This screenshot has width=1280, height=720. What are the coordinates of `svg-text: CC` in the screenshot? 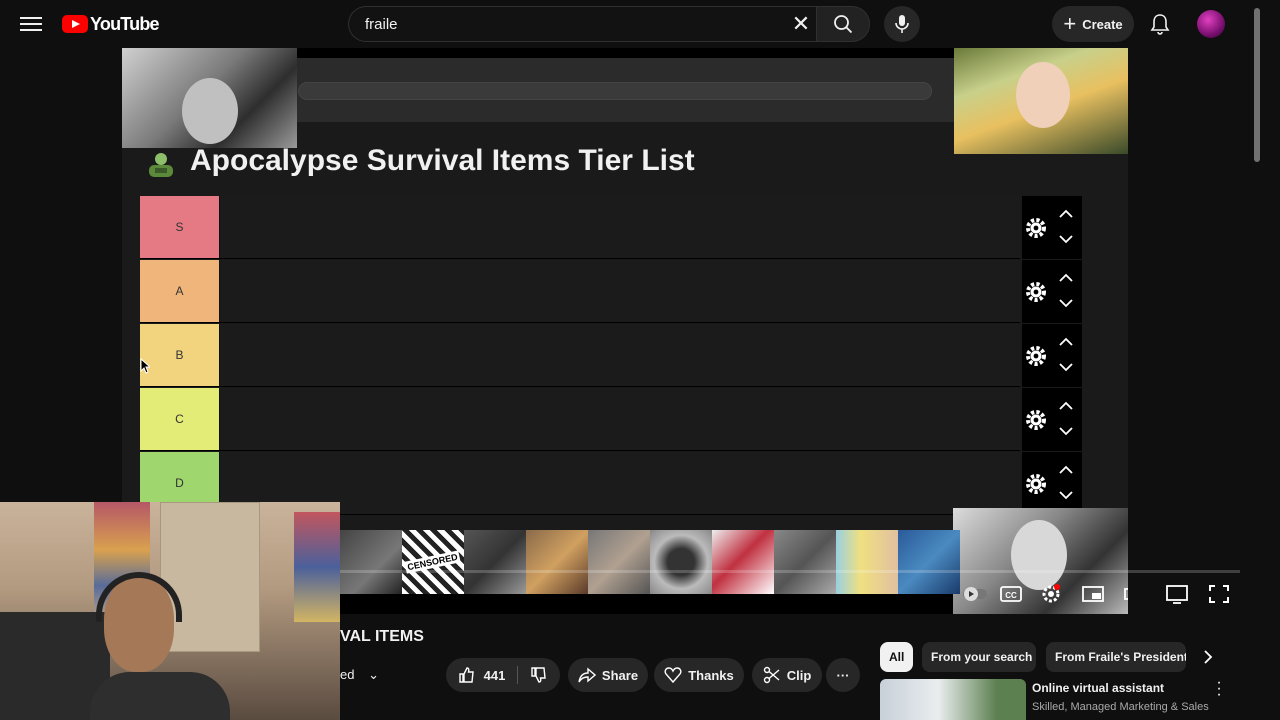 It's located at (1011, 595).